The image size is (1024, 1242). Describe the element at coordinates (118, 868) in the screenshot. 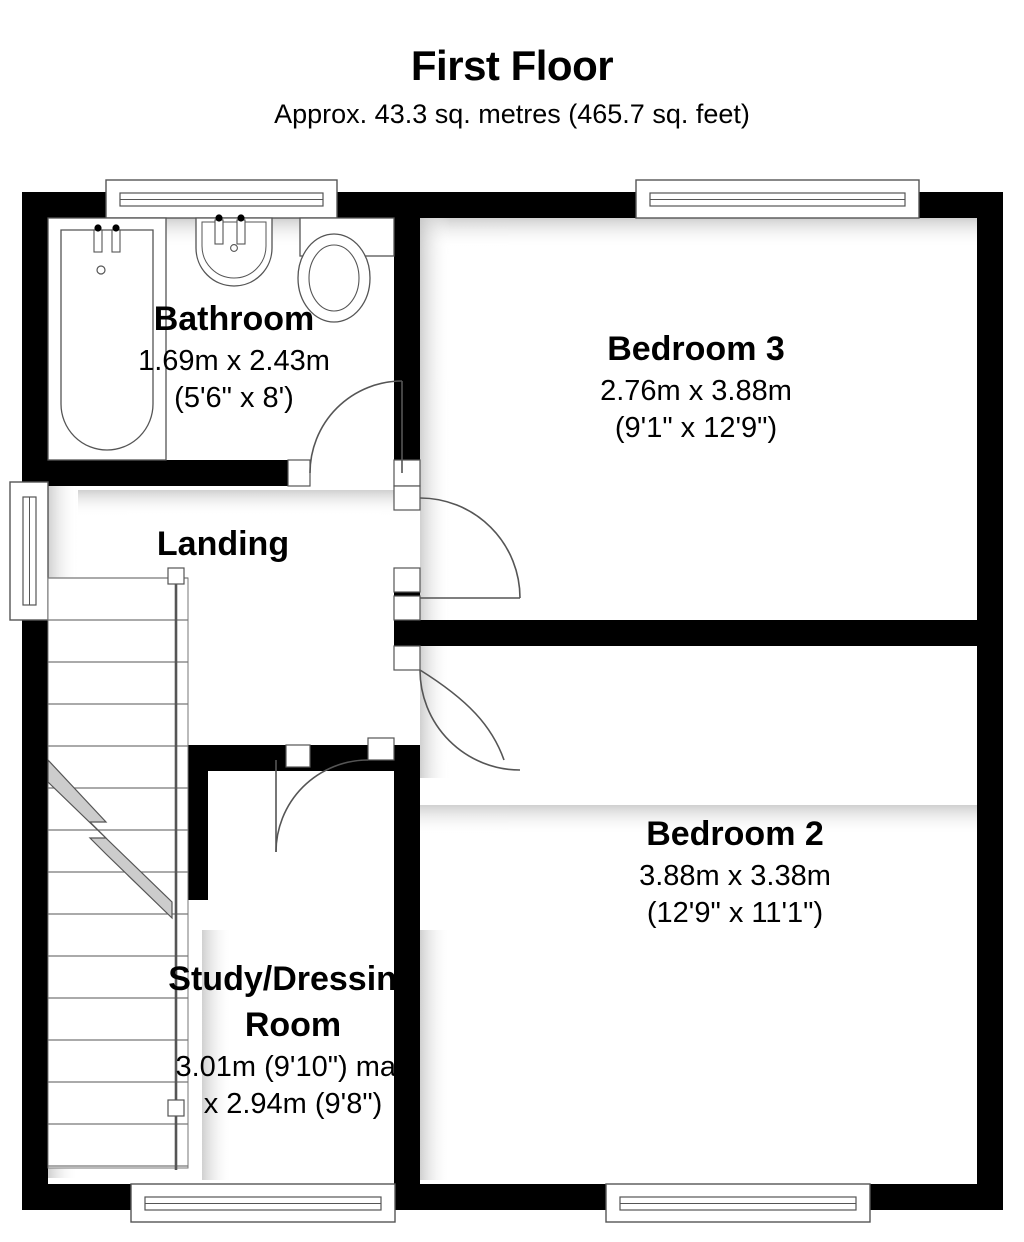

I see `staircase` at that location.